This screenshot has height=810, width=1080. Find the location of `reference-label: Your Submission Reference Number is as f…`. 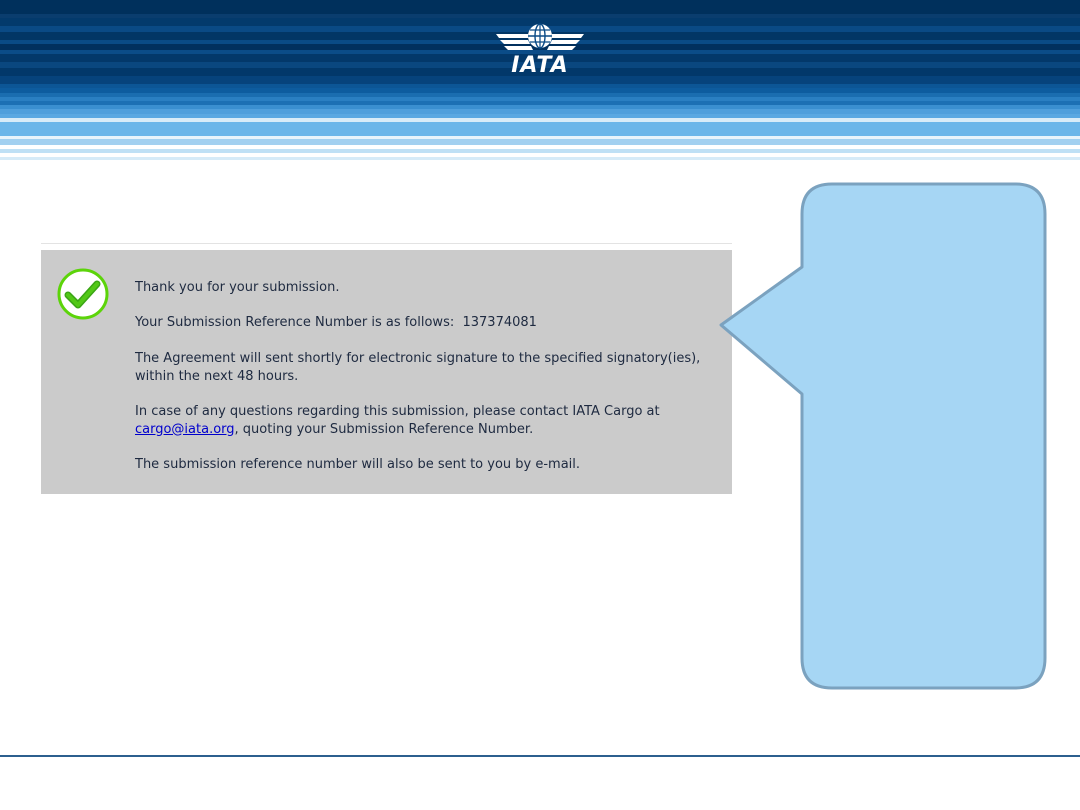

reference-label: Your Submission Reference Number is as f… is located at coordinates (295, 322).